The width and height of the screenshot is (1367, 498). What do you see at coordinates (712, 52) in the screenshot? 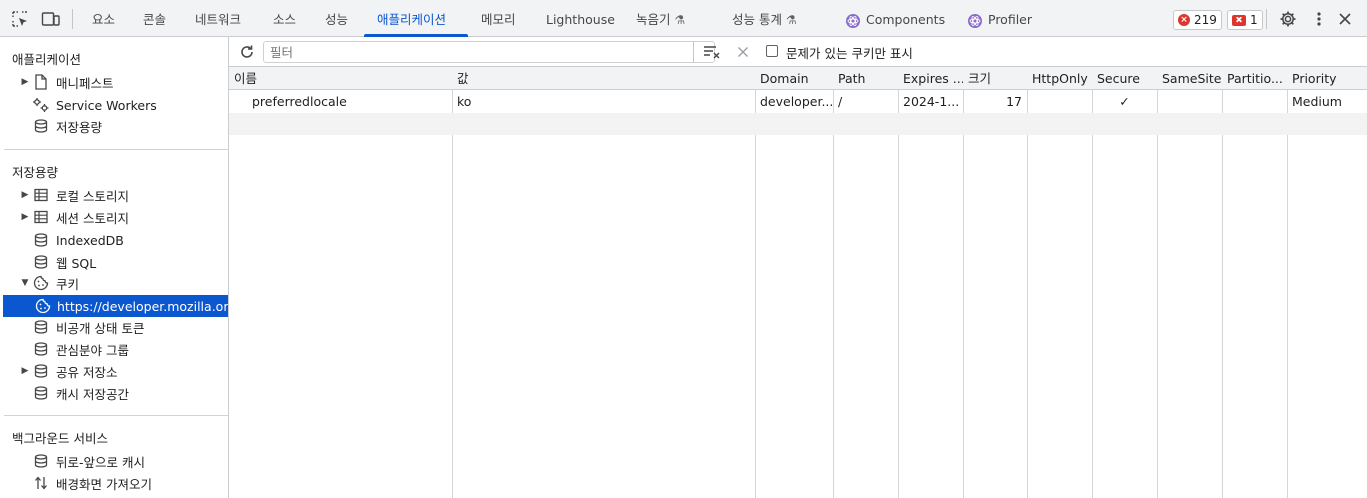
I see `clear-filter-icon` at bounding box center [712, 52].